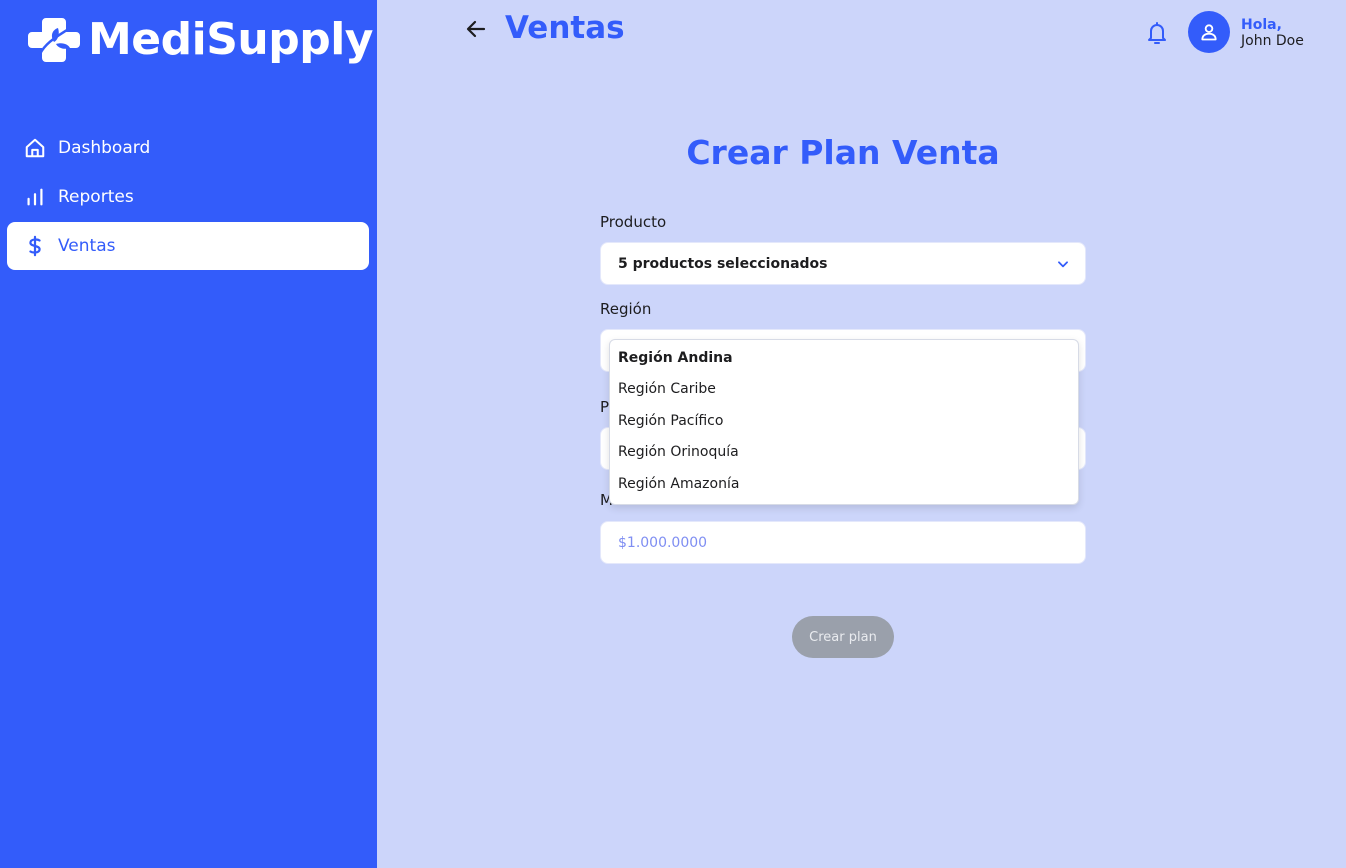 This screenshot has width=1346, height=868. What do you see at coordinates (1063, 264) in the screenshot?
I see `chevron-down-icon` at bounding box center [1063, 264].